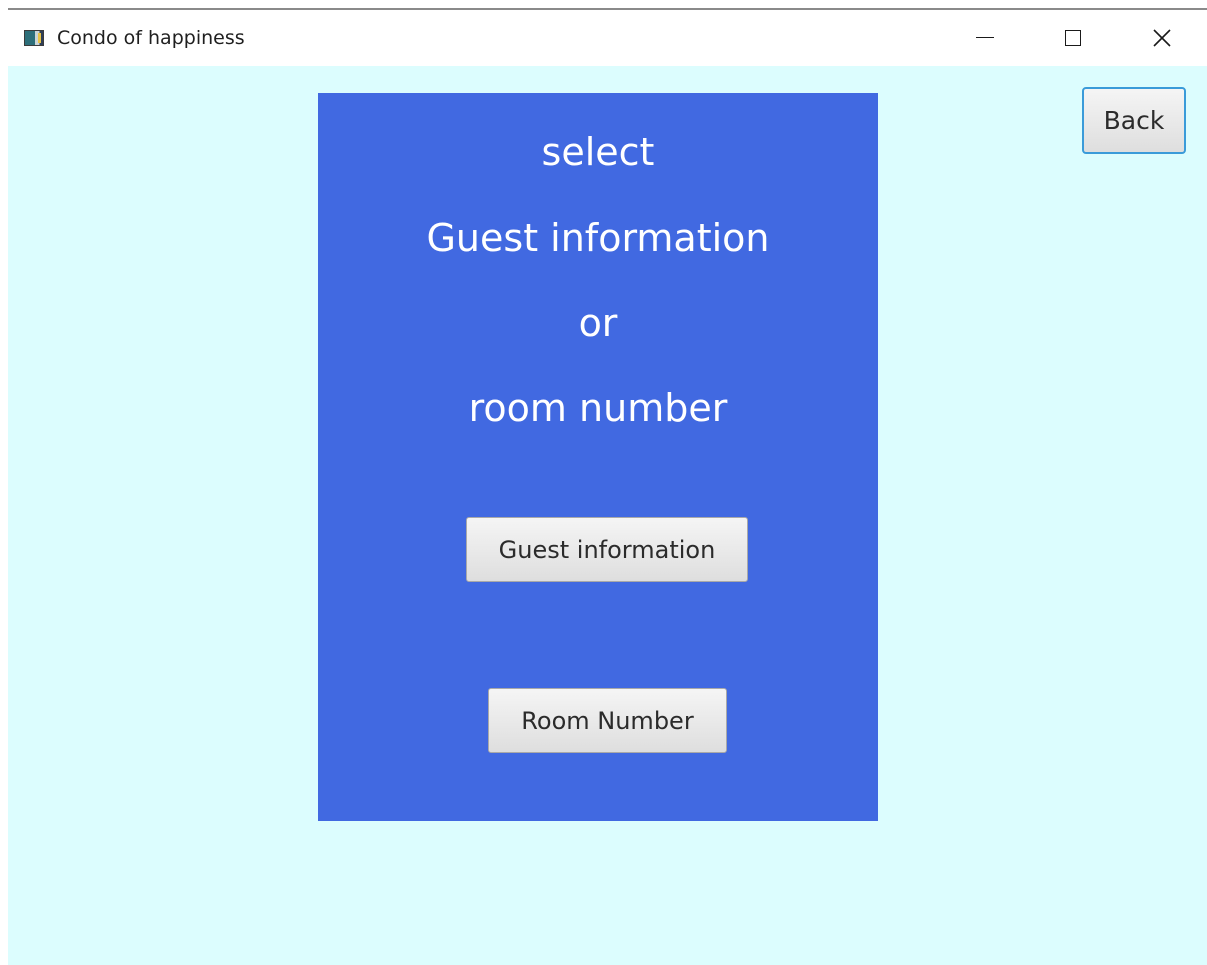  What do you see at coordinates (34, 38) in the screenshot?
I see `app-window-icon` at bounding box center [34, 38].